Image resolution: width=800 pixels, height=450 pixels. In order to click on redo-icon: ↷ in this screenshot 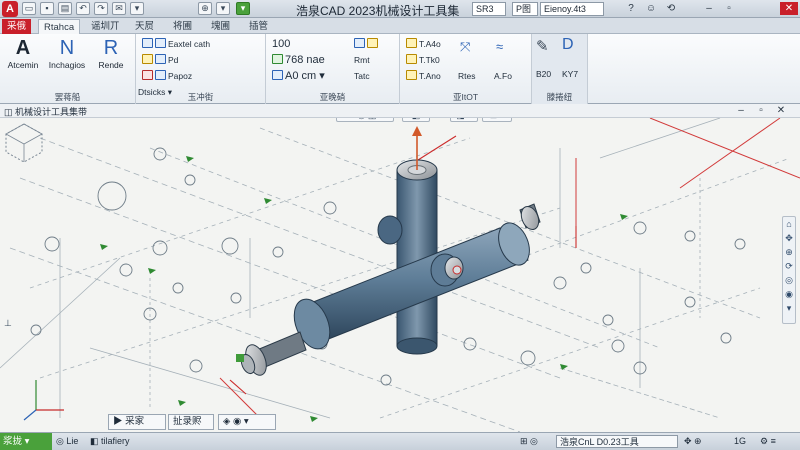, I will do `click(101, 8)`.